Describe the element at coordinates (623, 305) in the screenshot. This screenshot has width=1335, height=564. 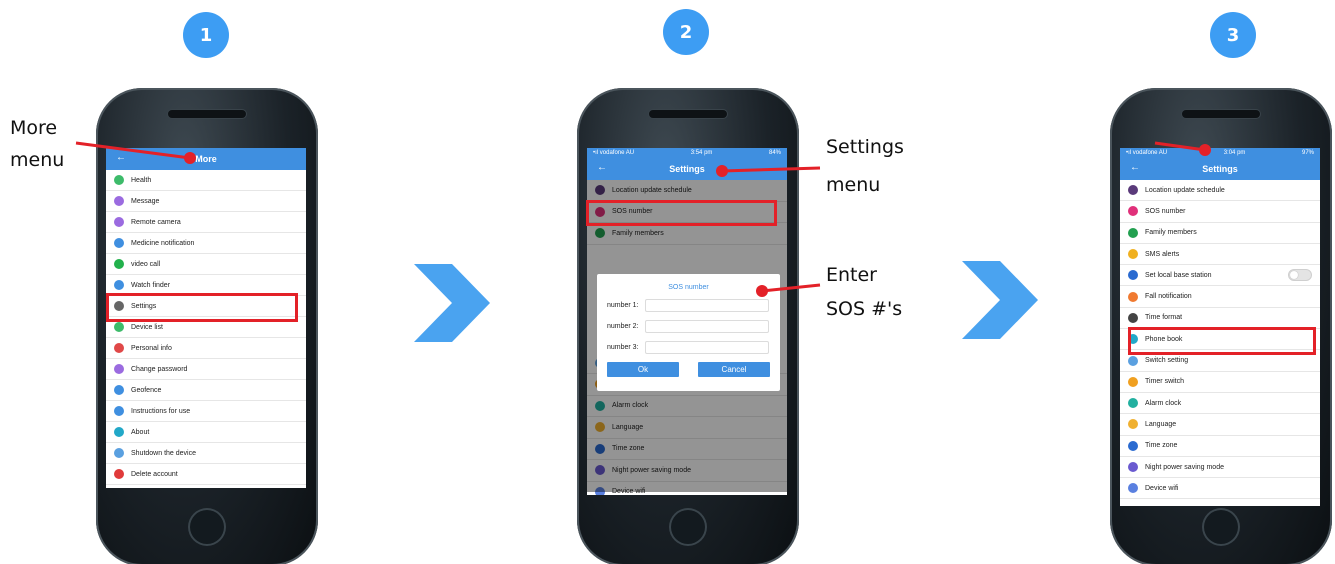
I see `number-1-label: number 1:` at that location.